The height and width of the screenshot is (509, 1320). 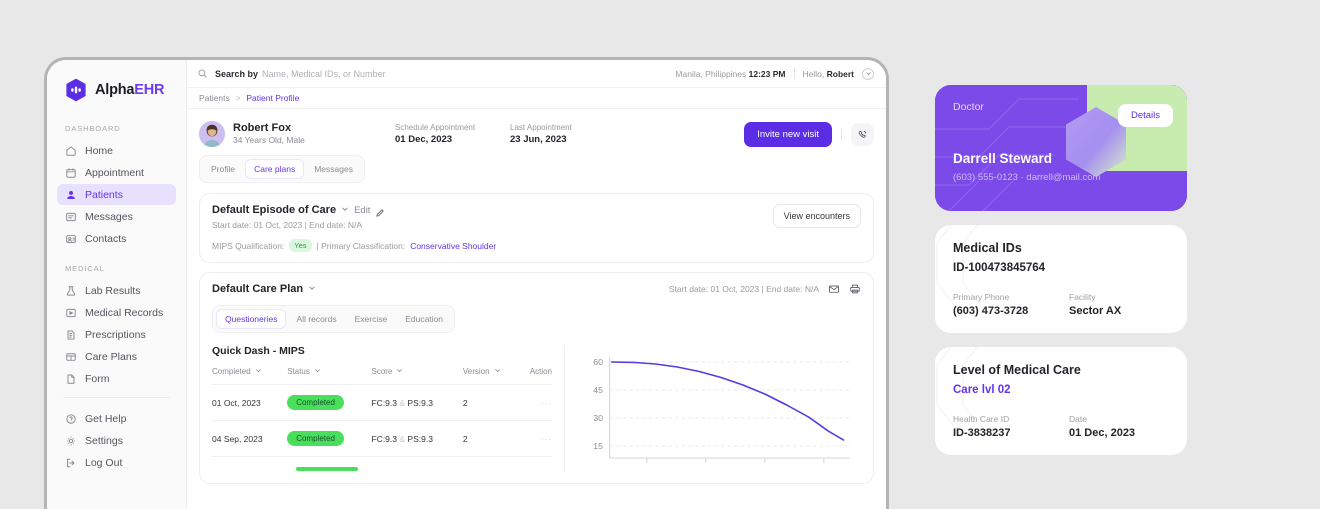 What do you see at coordinates (116, 440) in the screenshot?
I see `sidebar-item-settings: Settings` at bounding box center [116, 440].